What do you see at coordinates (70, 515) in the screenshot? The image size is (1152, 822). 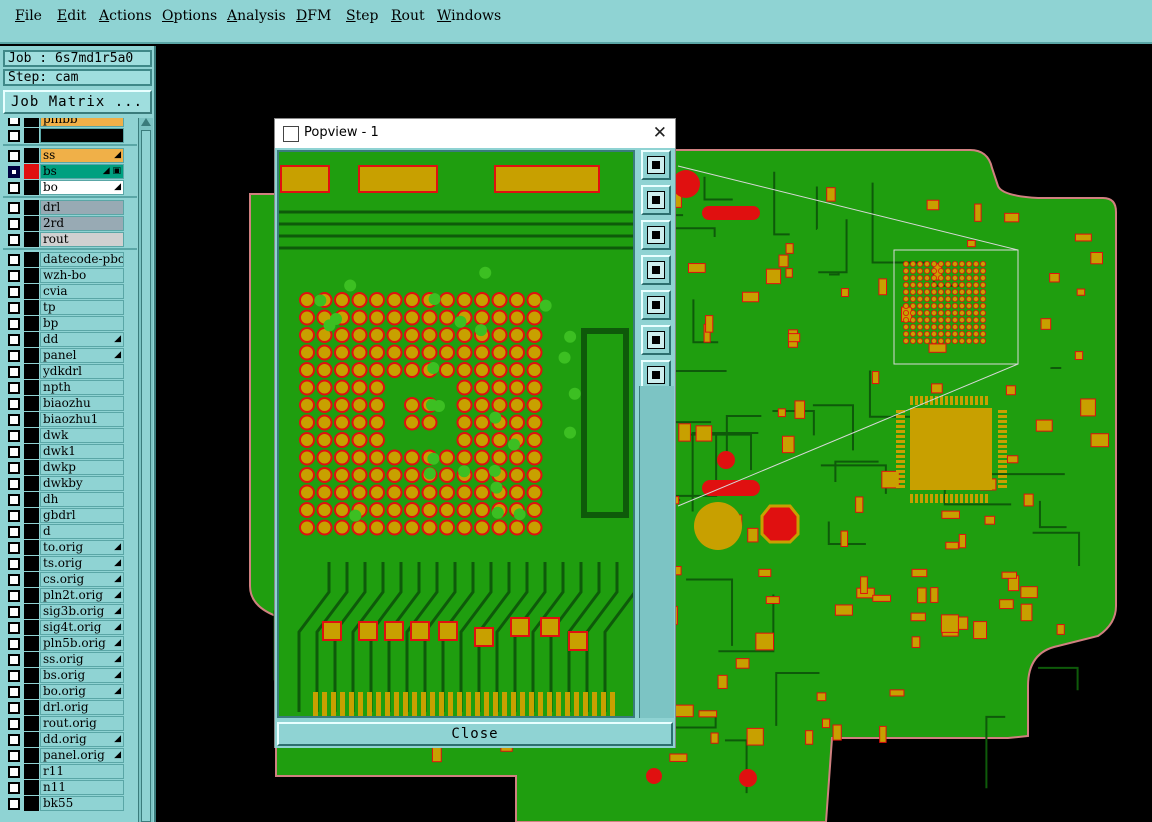 I see `layer-row: gbdrl` at bounding box center [70, 515].